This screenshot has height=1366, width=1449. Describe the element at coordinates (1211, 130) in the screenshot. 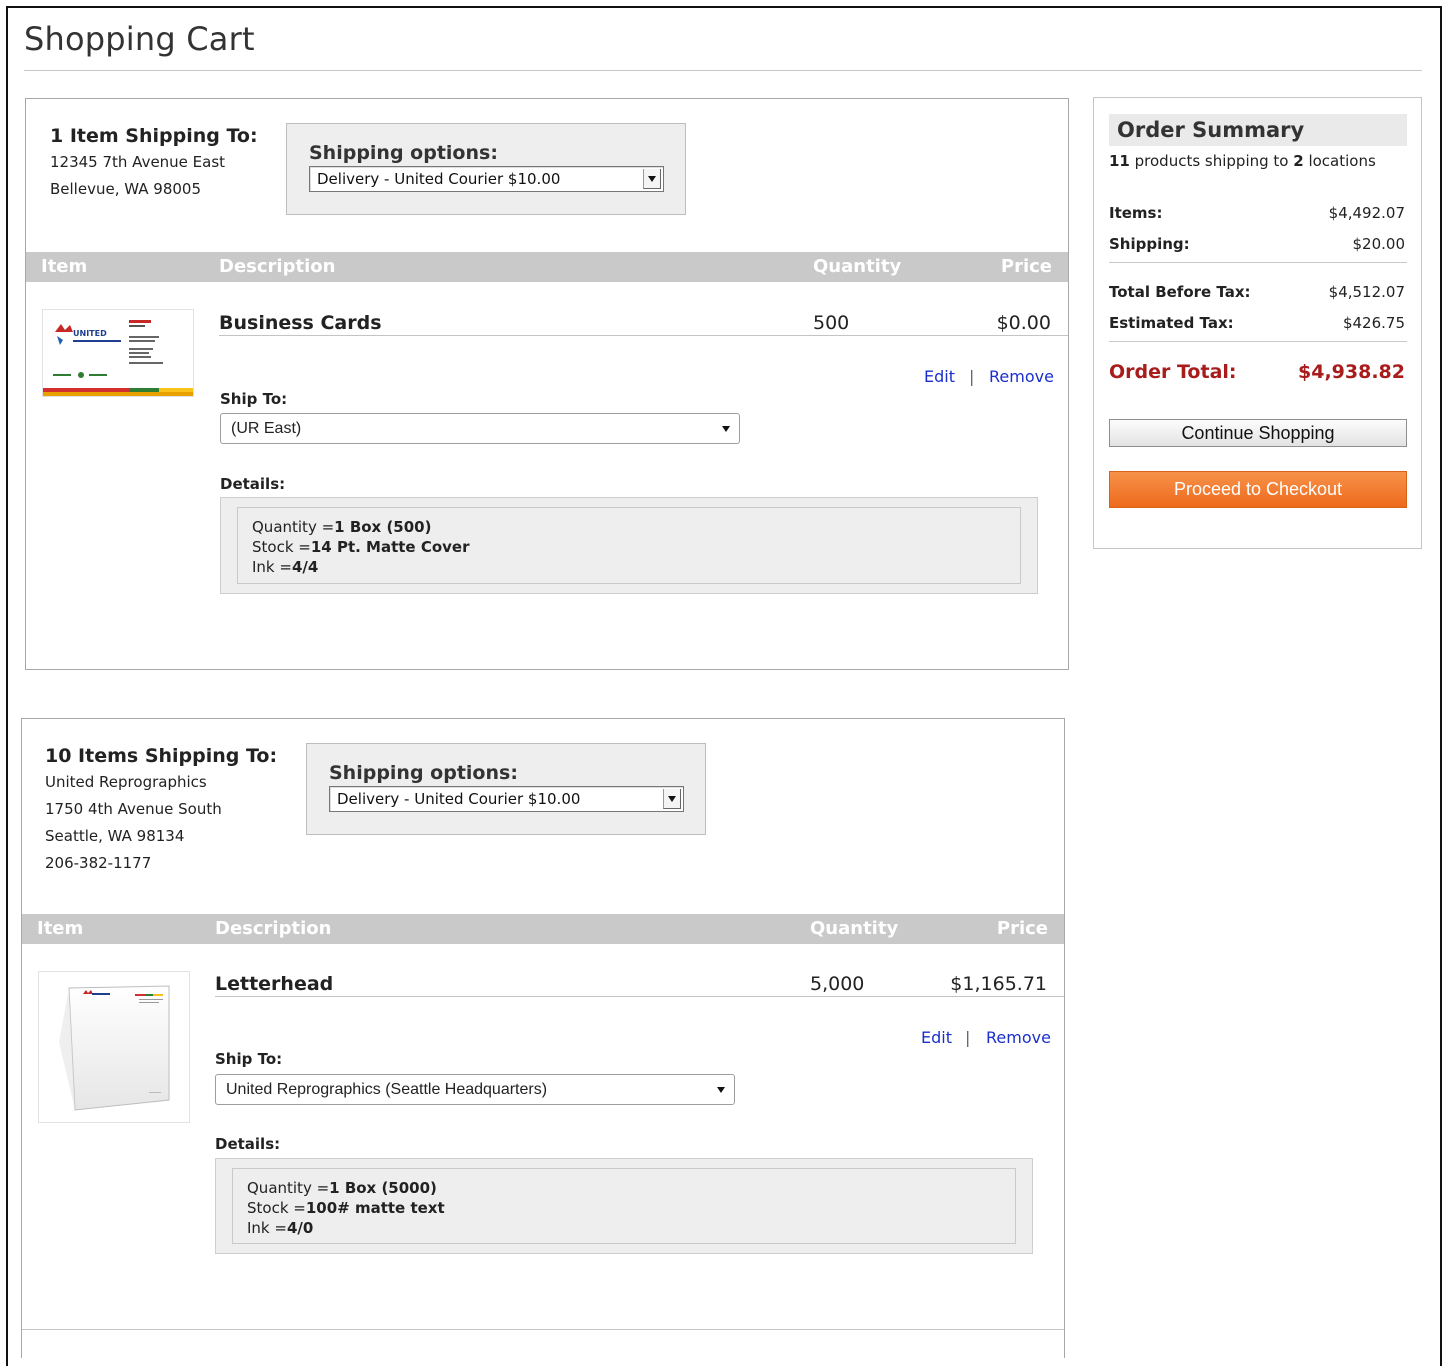

I see `order-summary-title: Order Summary` at that location.